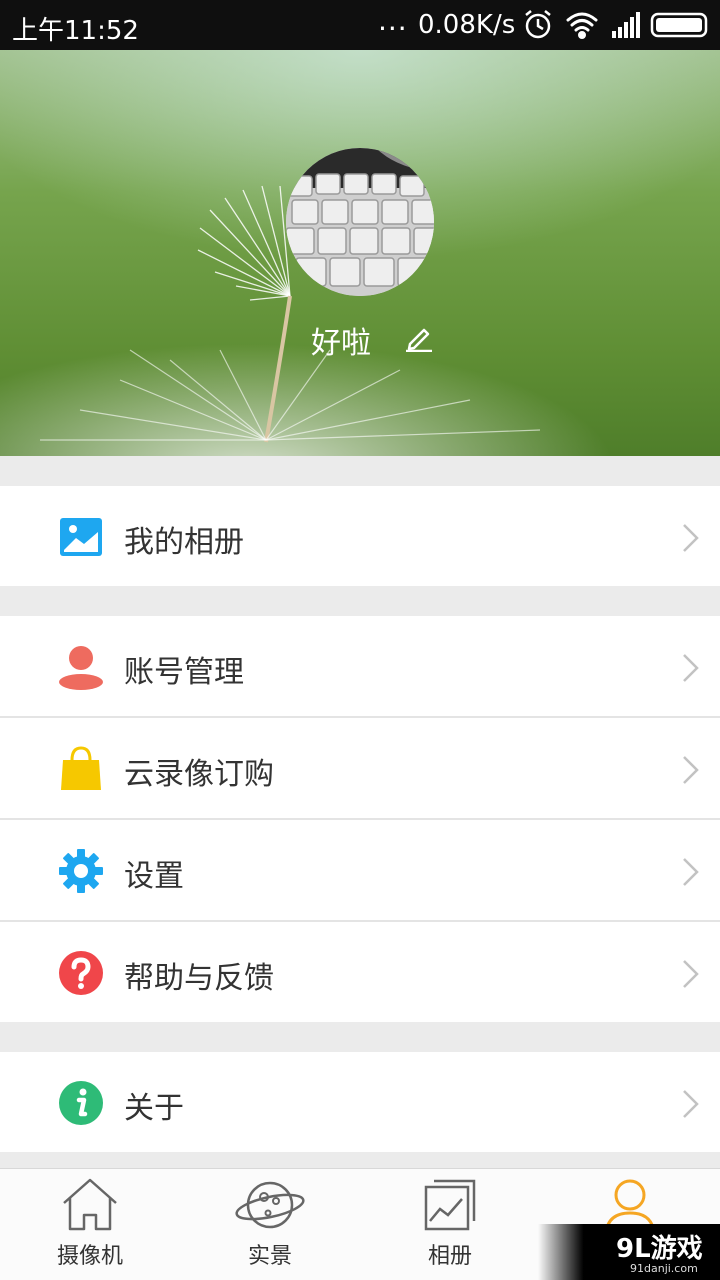 Image resolution: width=720 pixels, height=1280 pixels. Describe the element at coordinates (582, 25) in the screenshot. I see `wifi-icon` at that location.